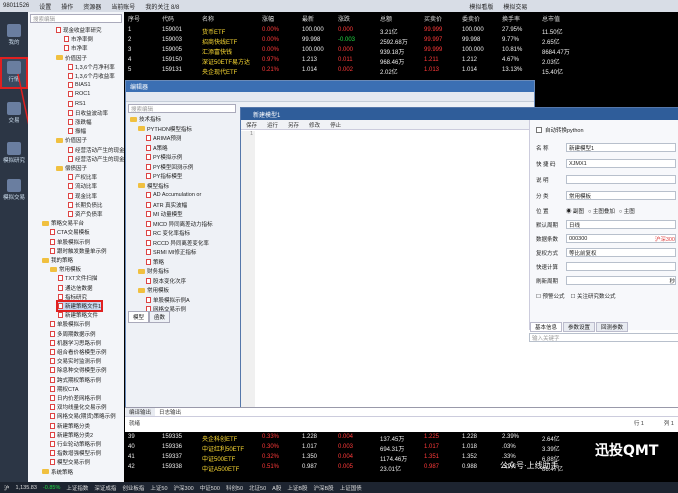 The image size is (678, 493). What do you see at coordinates (77, 131) in the screenshot?
I see `tree-node: 振幅` at bounding box center [77, 131].